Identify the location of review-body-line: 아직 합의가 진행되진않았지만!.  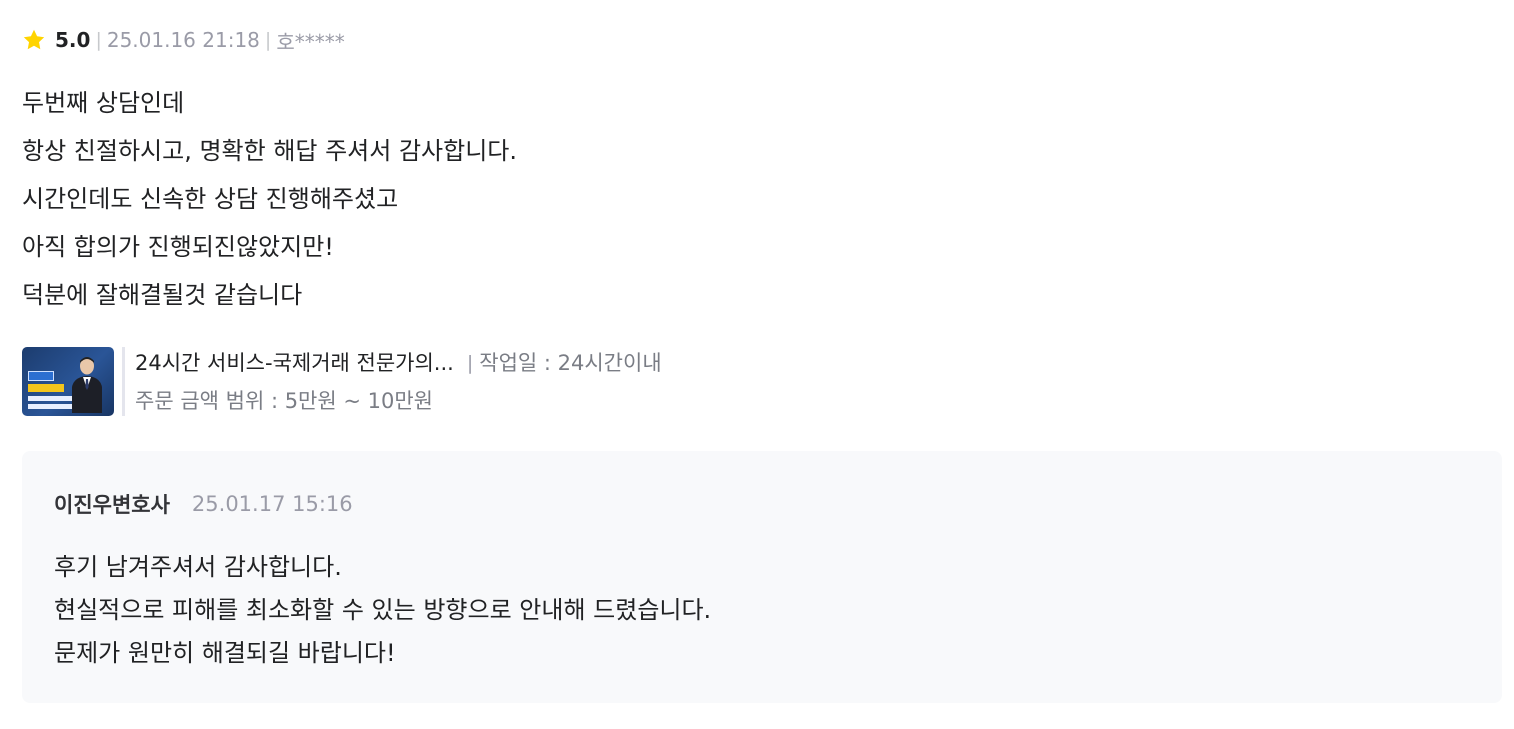
(178, 247).